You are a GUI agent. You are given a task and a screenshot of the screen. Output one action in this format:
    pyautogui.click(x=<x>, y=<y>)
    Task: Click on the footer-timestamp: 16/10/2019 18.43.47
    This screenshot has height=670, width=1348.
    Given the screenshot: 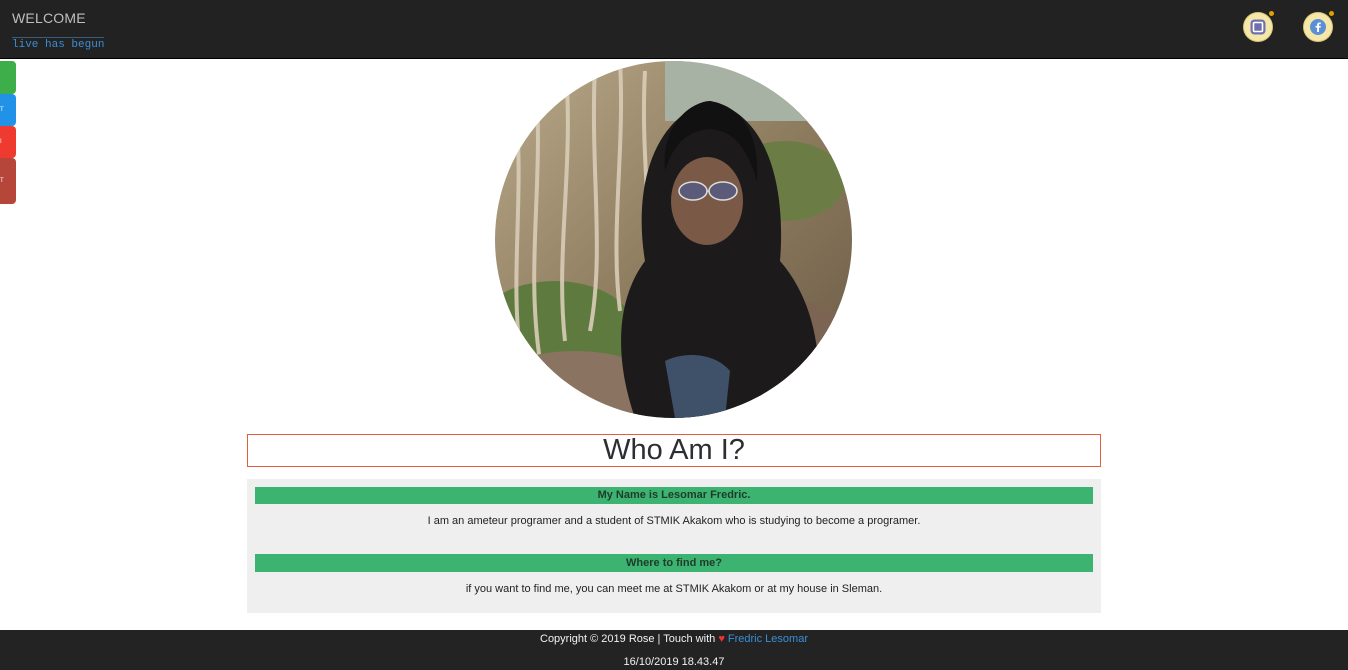 What is the action you would take?
    pyautogui.click(x=674, y=662)
    